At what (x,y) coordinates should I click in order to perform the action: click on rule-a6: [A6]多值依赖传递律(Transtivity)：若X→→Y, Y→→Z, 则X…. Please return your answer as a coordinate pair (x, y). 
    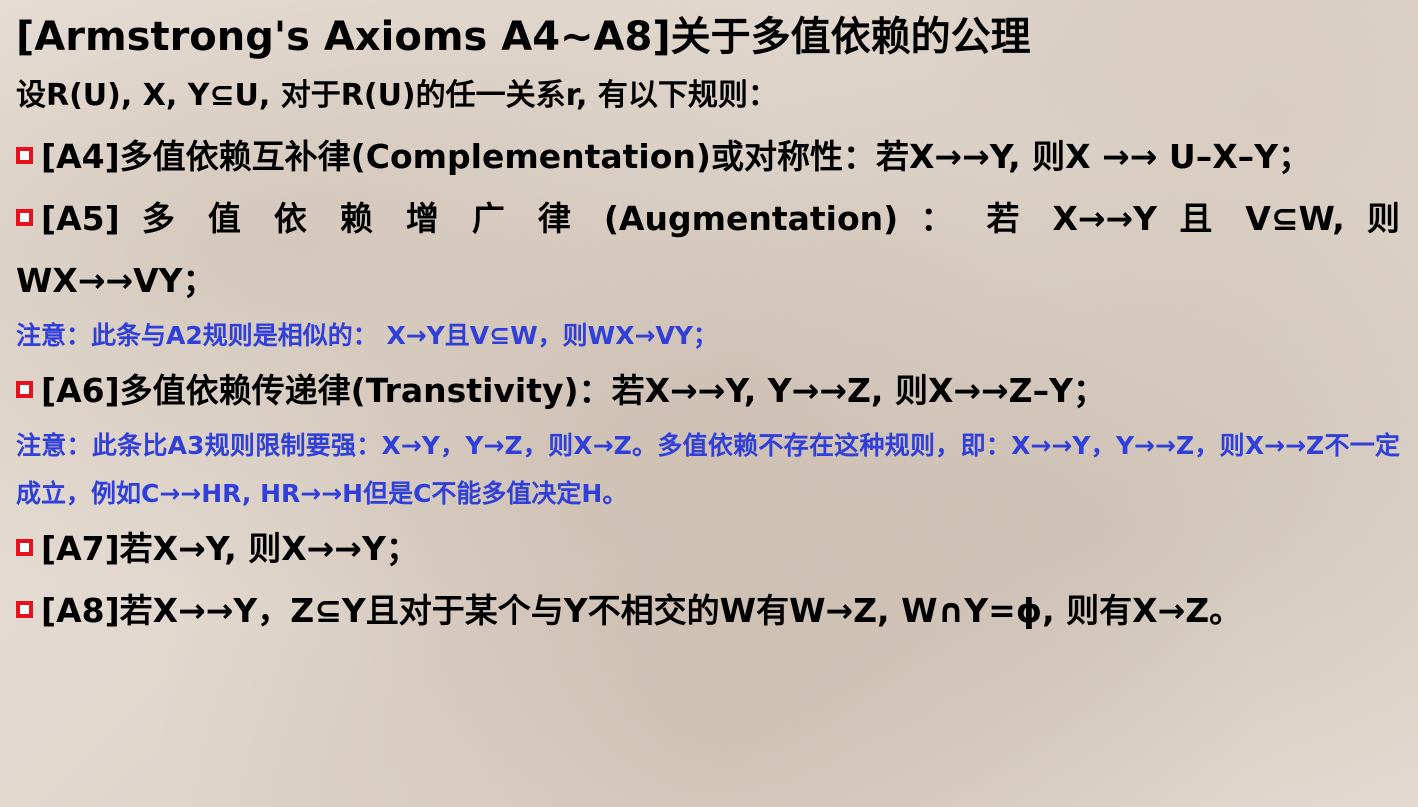
    Looking at the image, I should click on (708, 391).